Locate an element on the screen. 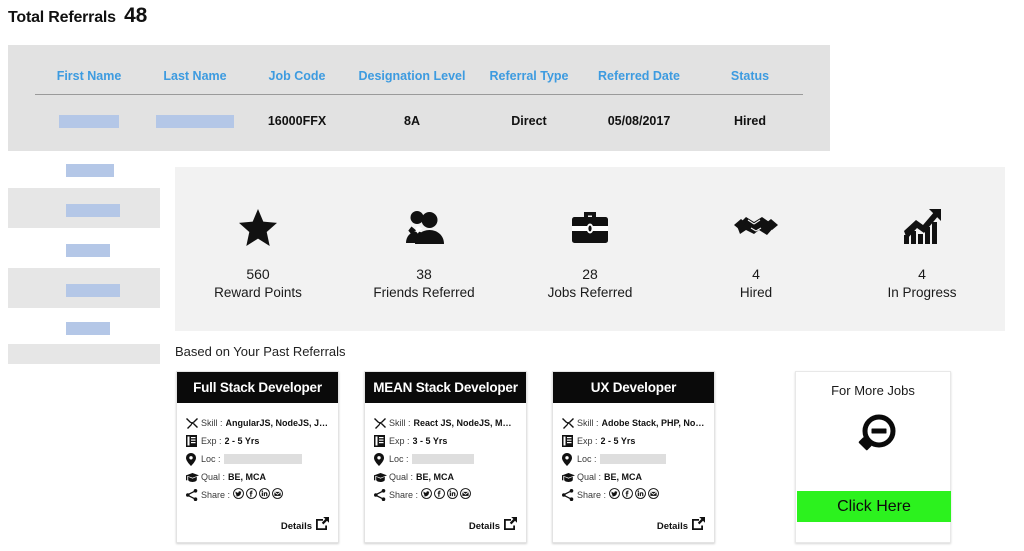 This screenshot has width=1024, height=551. stat-label: Reward Points is located at coordinates (258, 292).